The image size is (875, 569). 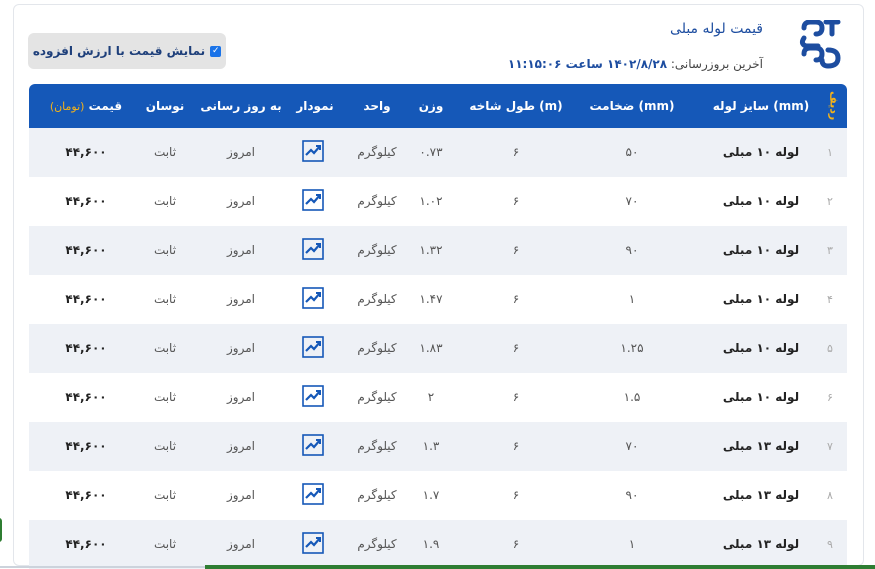 What do you see at coordinates (431, 348) in the screenshot?
I see `weight: ۱.۸۳` at bounding box center [431, 348].